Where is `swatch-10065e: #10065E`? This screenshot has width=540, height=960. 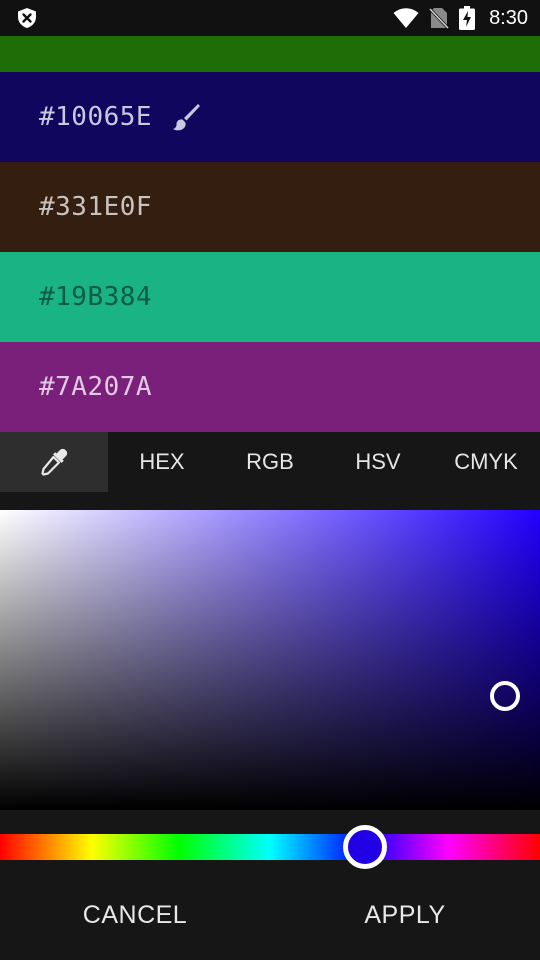
swatch-10065e: #10065E is located at coordinates (270, 117).